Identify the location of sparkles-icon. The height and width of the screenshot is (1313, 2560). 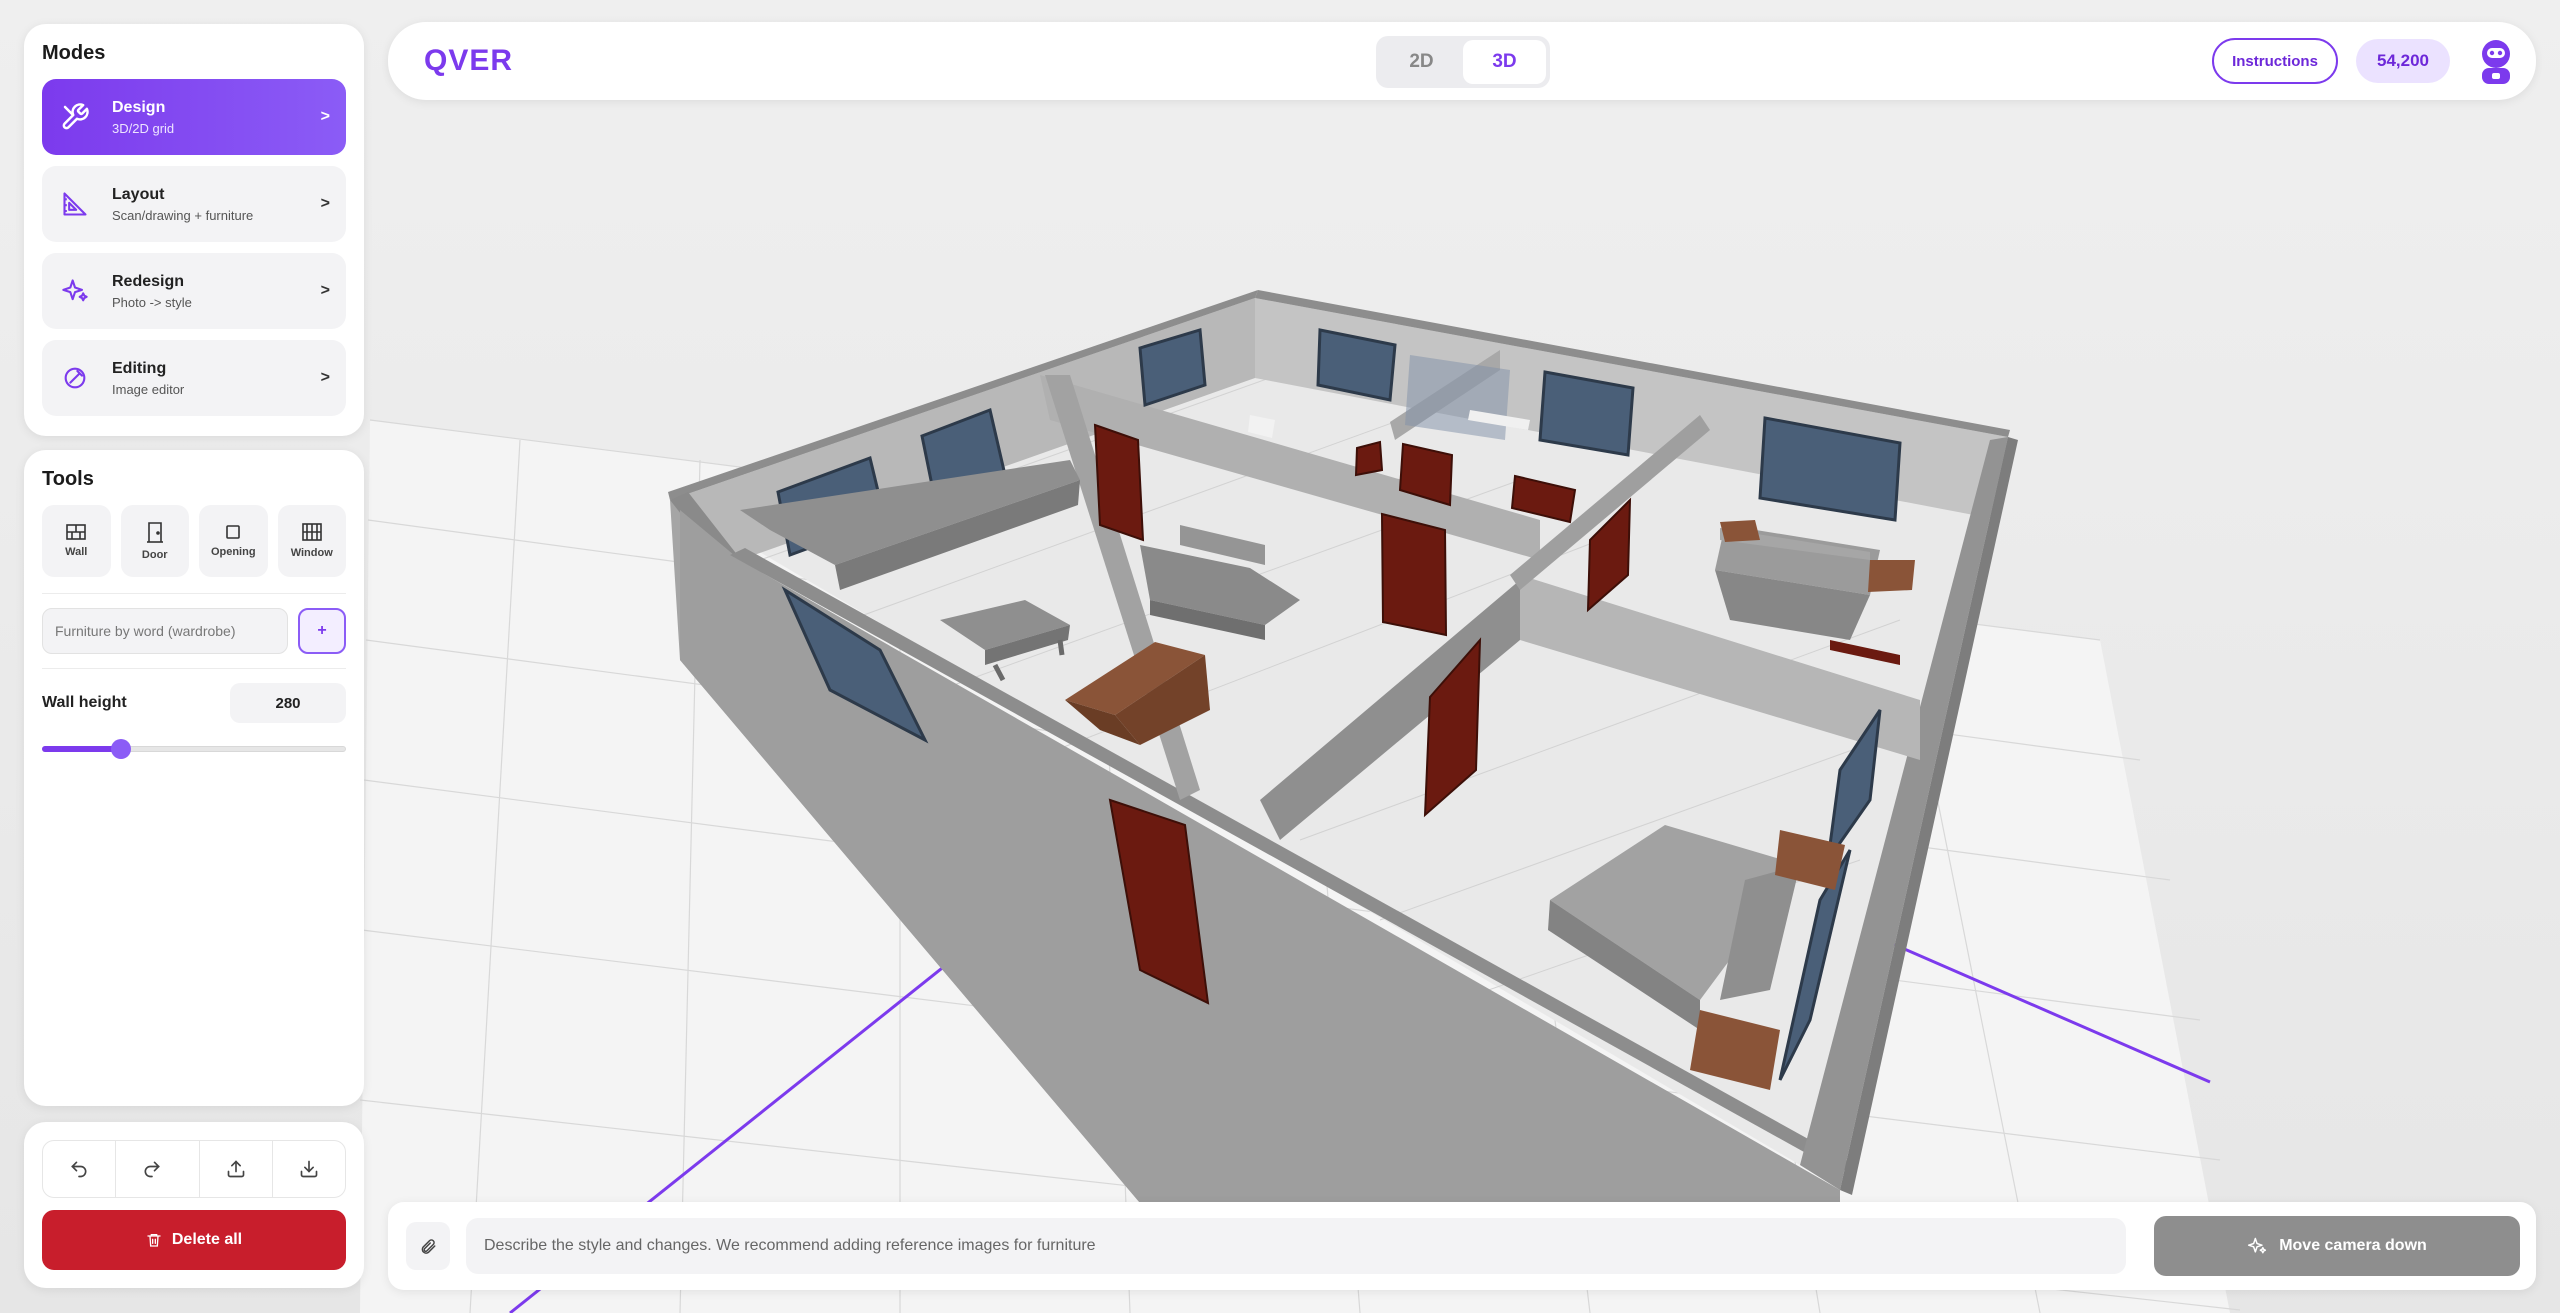
(75, 291).